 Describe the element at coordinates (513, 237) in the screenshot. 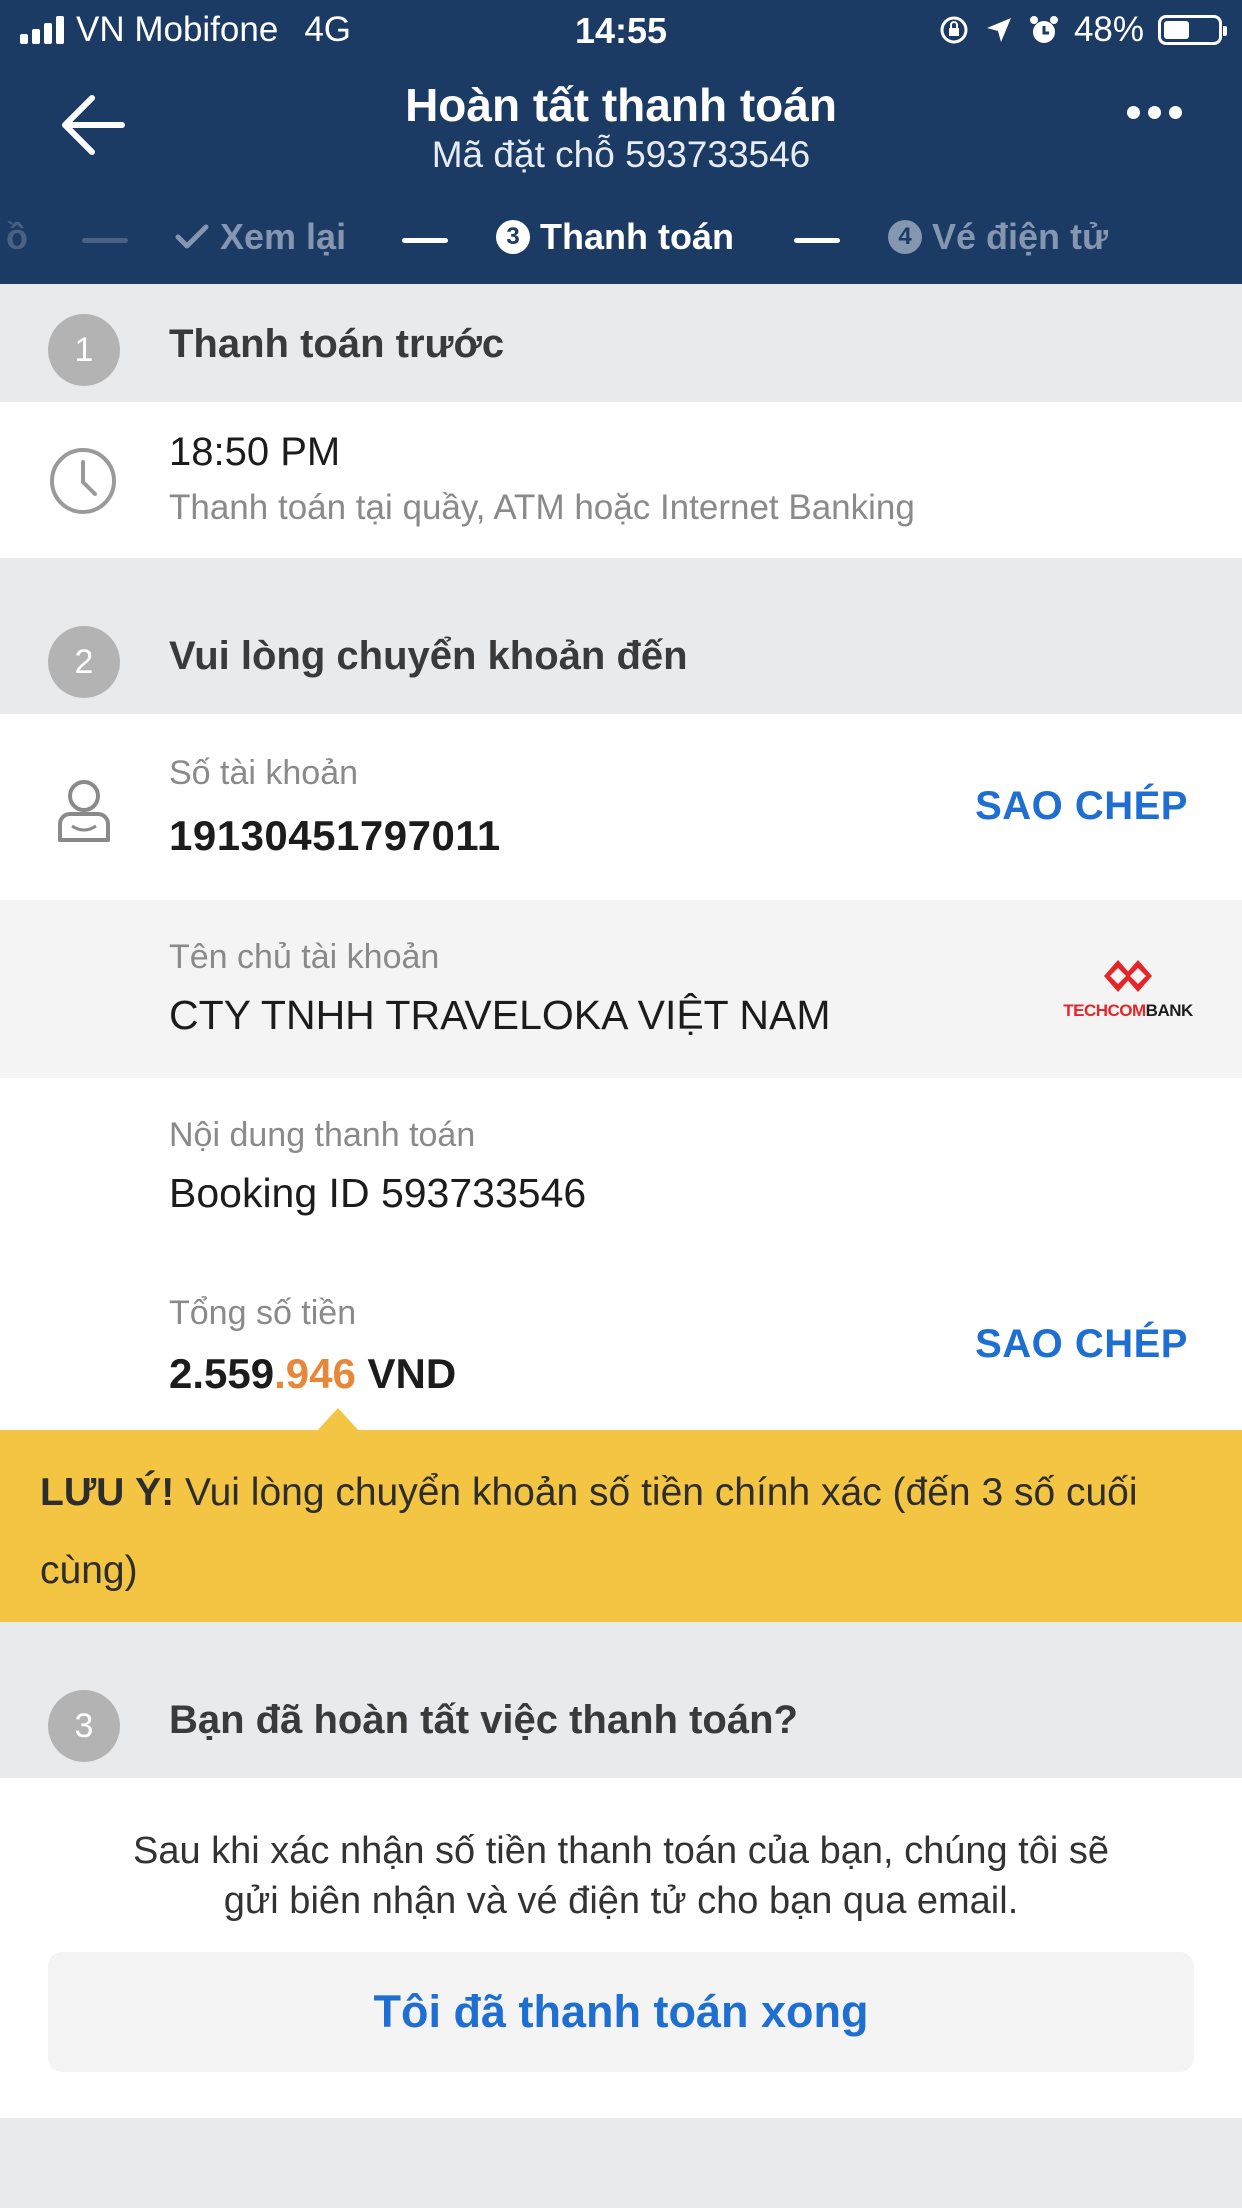

I see `step-payment-number: 3` at that location.